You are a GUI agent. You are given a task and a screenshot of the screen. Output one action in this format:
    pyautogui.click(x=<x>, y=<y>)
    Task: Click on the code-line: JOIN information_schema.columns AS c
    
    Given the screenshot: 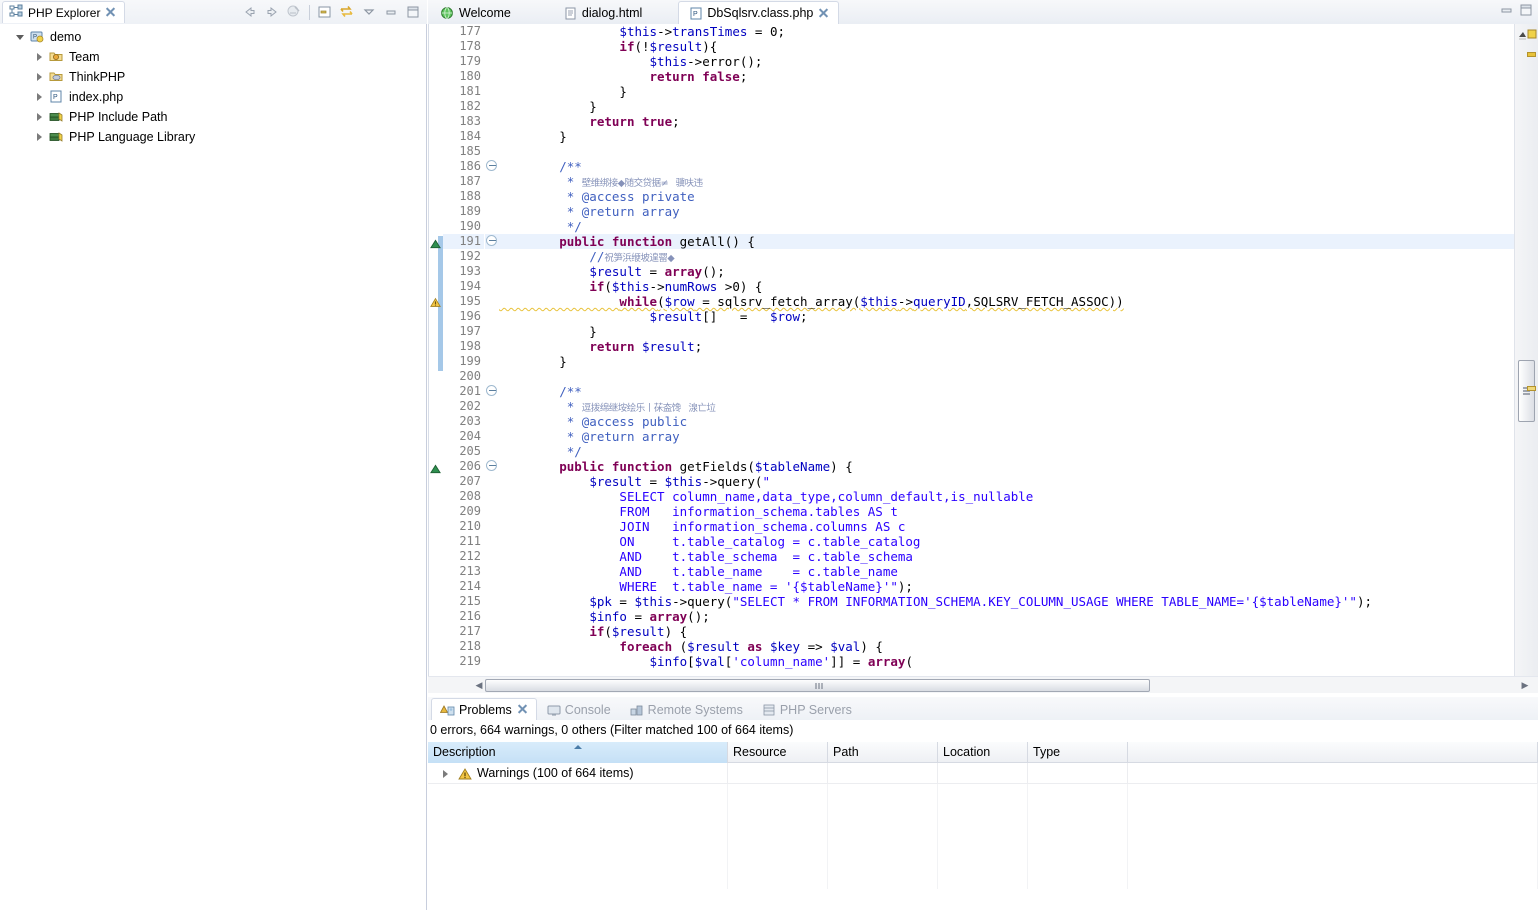 What is the action you would take?
    pyautogui.click(x=1006, y=526)
    